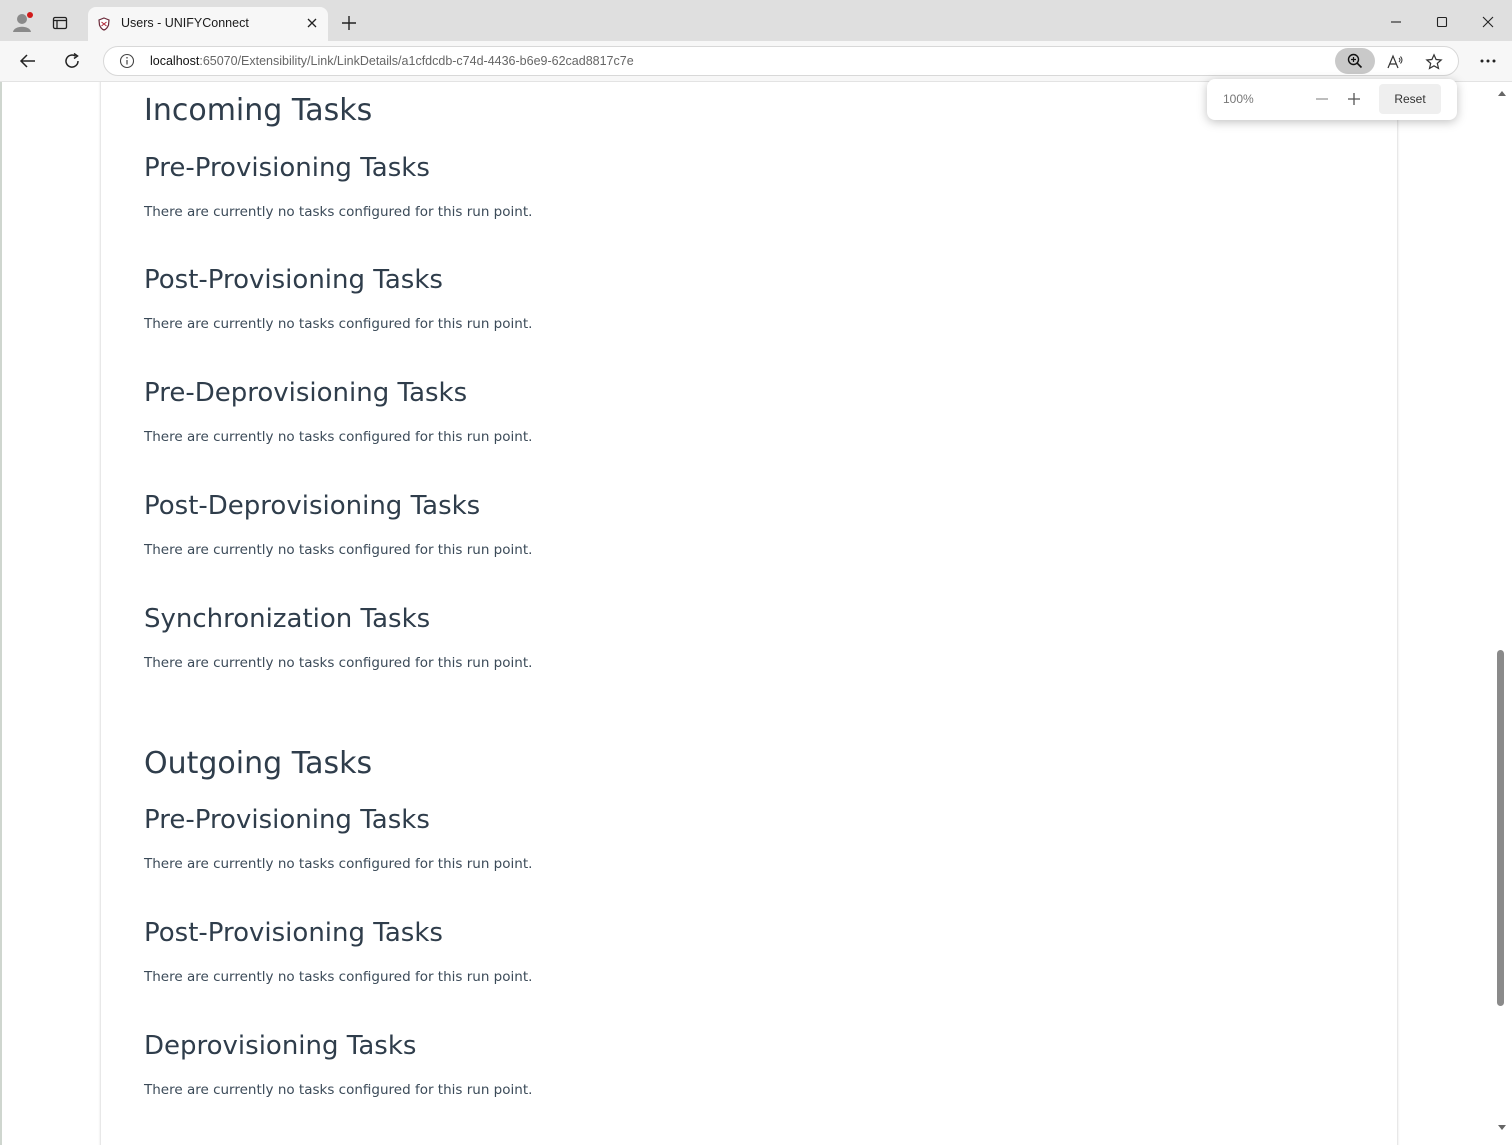 The width and height of the screenshot is (1512, 1145). What do you see at coordinates (175, 61) in the screenshot?
I see `url-host: localhost` at bounding box center [175, 61].